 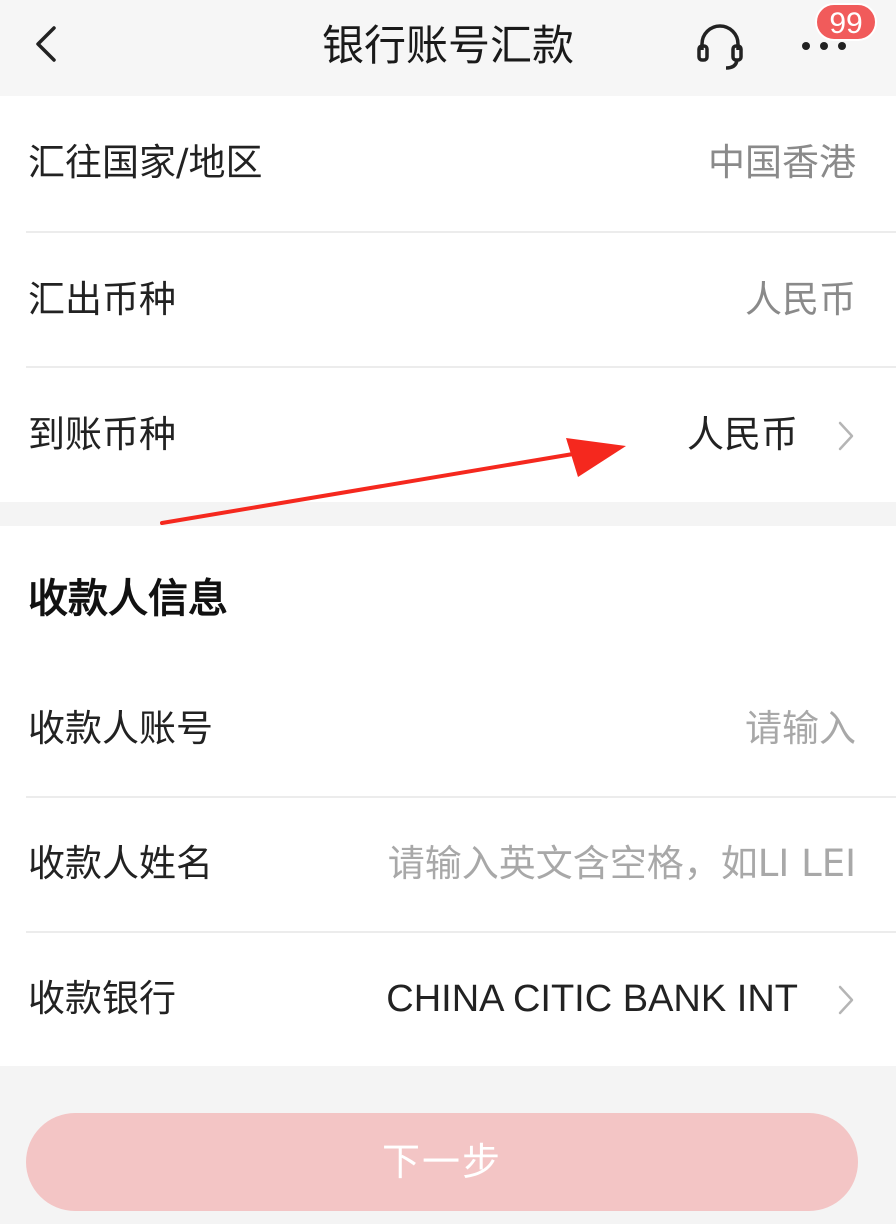 What do you see at coordinates (145, 162) in the screenshot?
I see `destination-country-label: 汇往国家/地区` at bounding box center [145, 162].